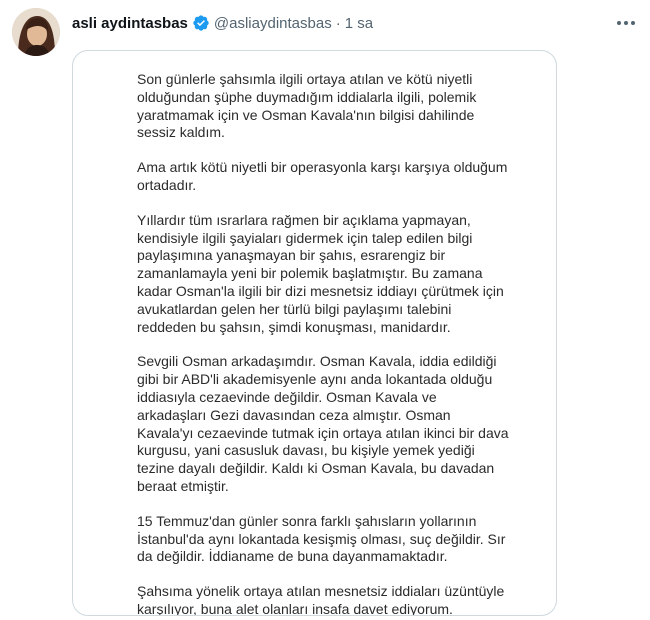 The image size is (650, 620). Describe the element at coordinates (626, 23) in the screenshot. I see `more-options-icon` at that location.